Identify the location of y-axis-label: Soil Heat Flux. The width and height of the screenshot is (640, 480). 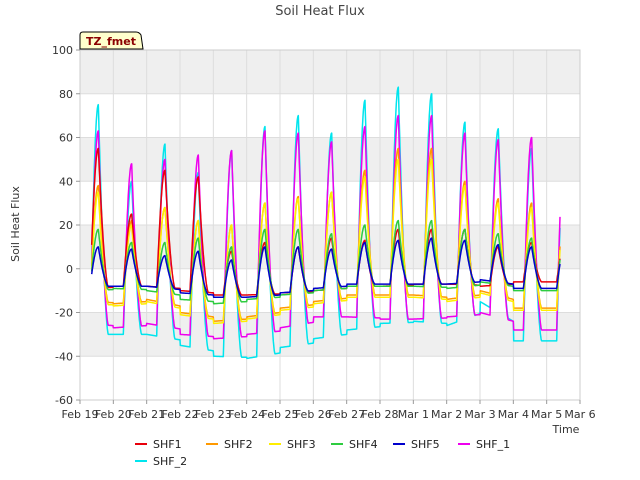
(15, 224).